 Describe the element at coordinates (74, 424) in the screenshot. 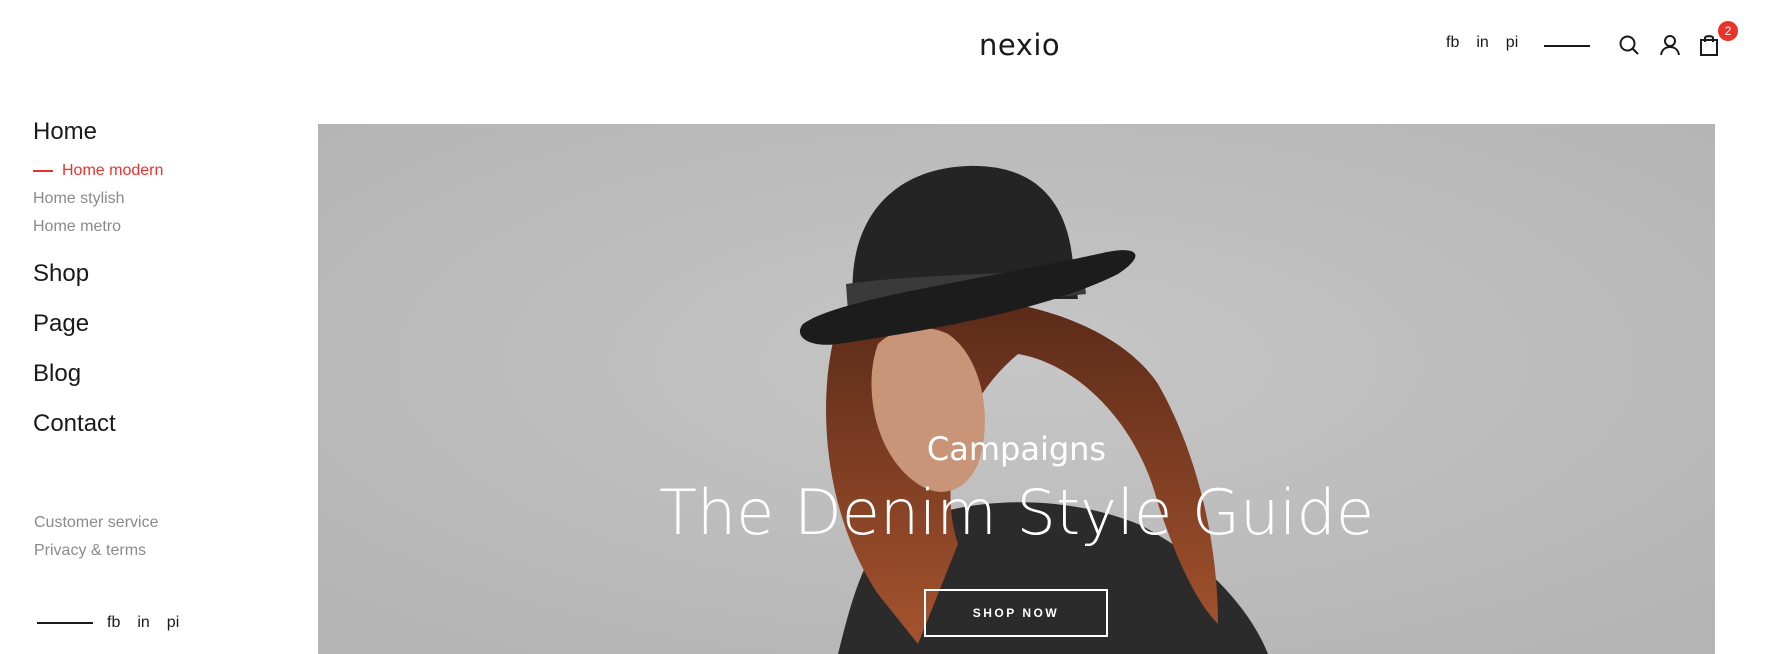

I see `nav-item-contact: Contact` at that location.